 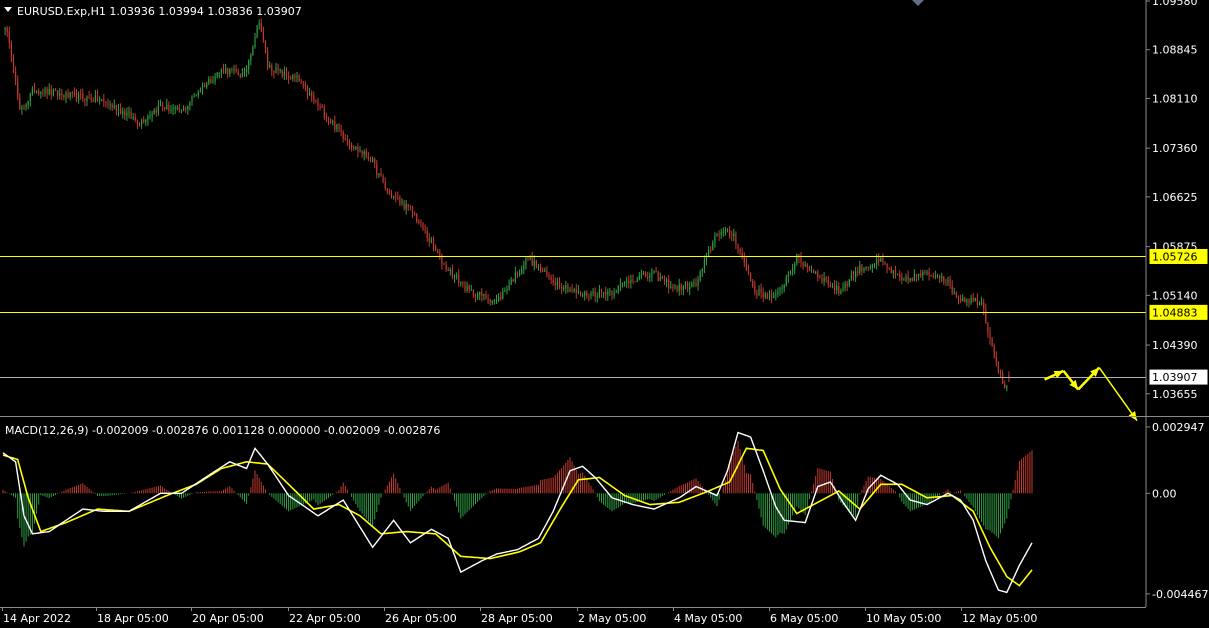 What do you see at coordinates (1175, 50) in the screenshot?
I see `price-tick-label: 1.08845` at bounding box center [1175, 50].